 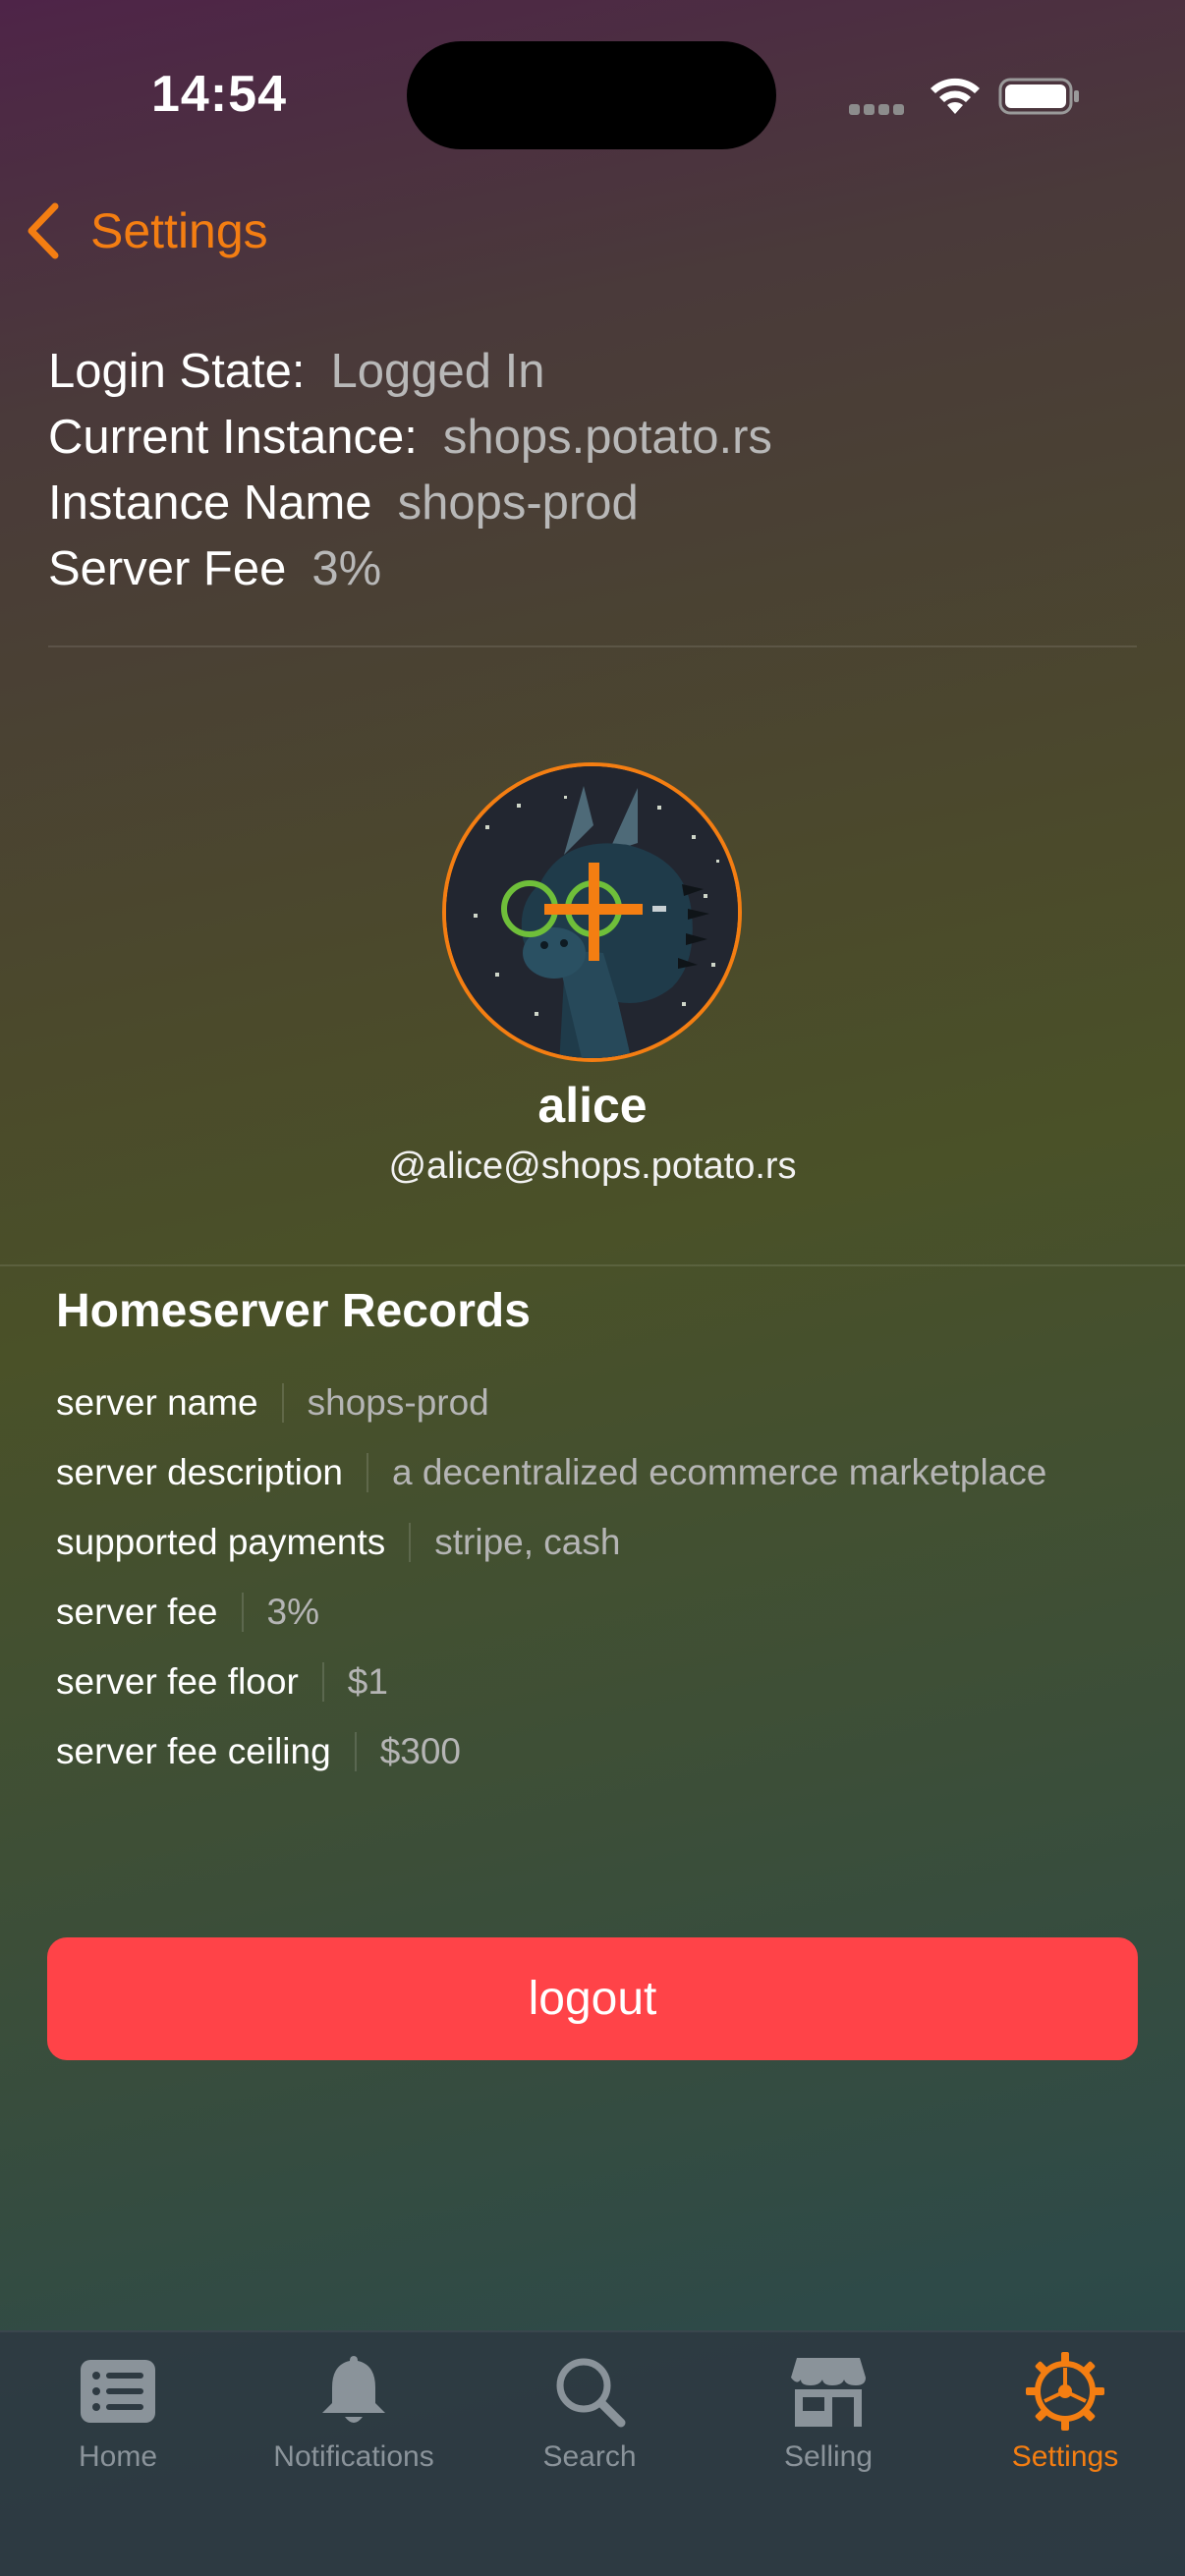 I want to click on record-row: server fee 3%, so click(x=551, y=1612).